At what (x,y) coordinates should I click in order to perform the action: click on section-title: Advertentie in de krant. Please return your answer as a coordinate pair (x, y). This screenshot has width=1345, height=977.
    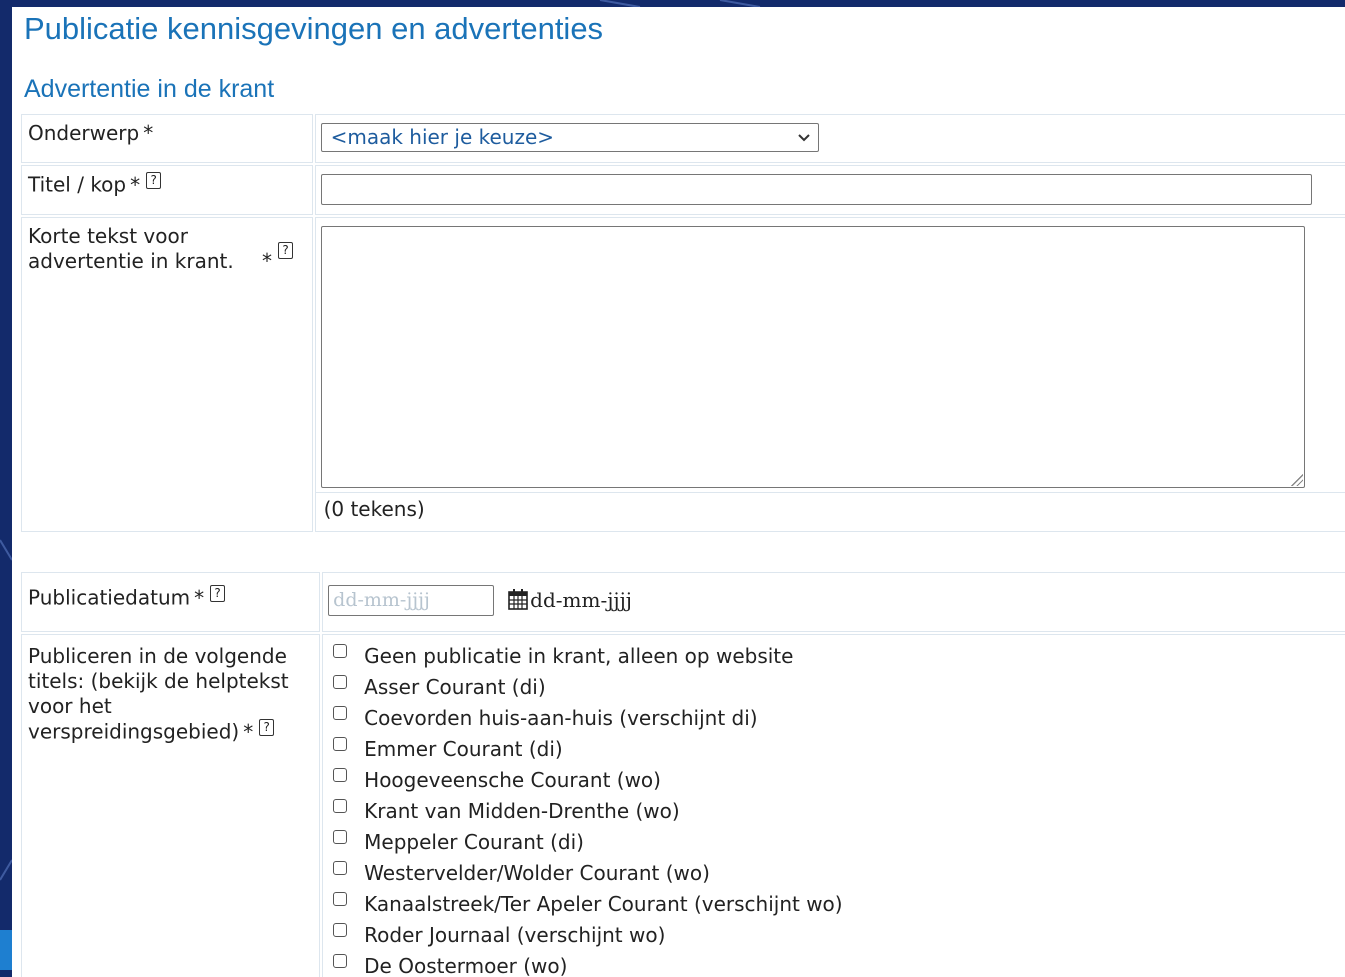
    Looking at the image, I should click on (149, 89).